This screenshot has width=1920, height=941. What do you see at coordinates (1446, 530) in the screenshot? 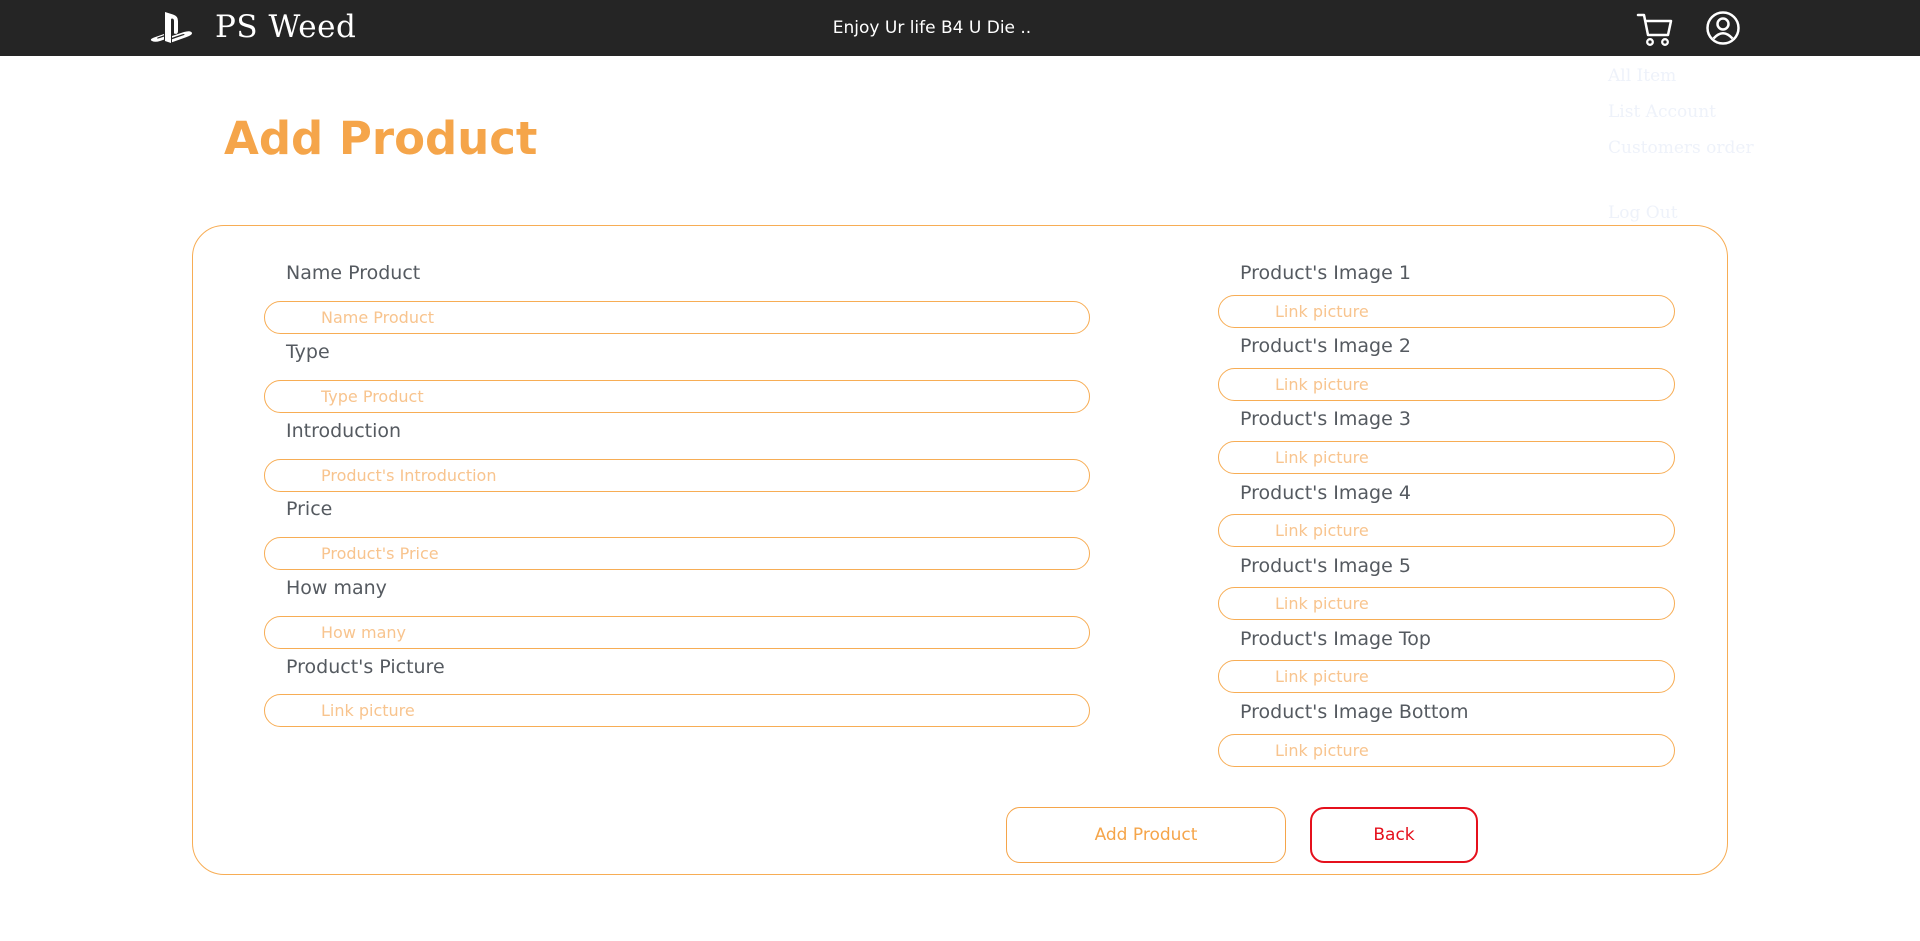
I see `product-image-4-input` at bounding box center [1446, 530].